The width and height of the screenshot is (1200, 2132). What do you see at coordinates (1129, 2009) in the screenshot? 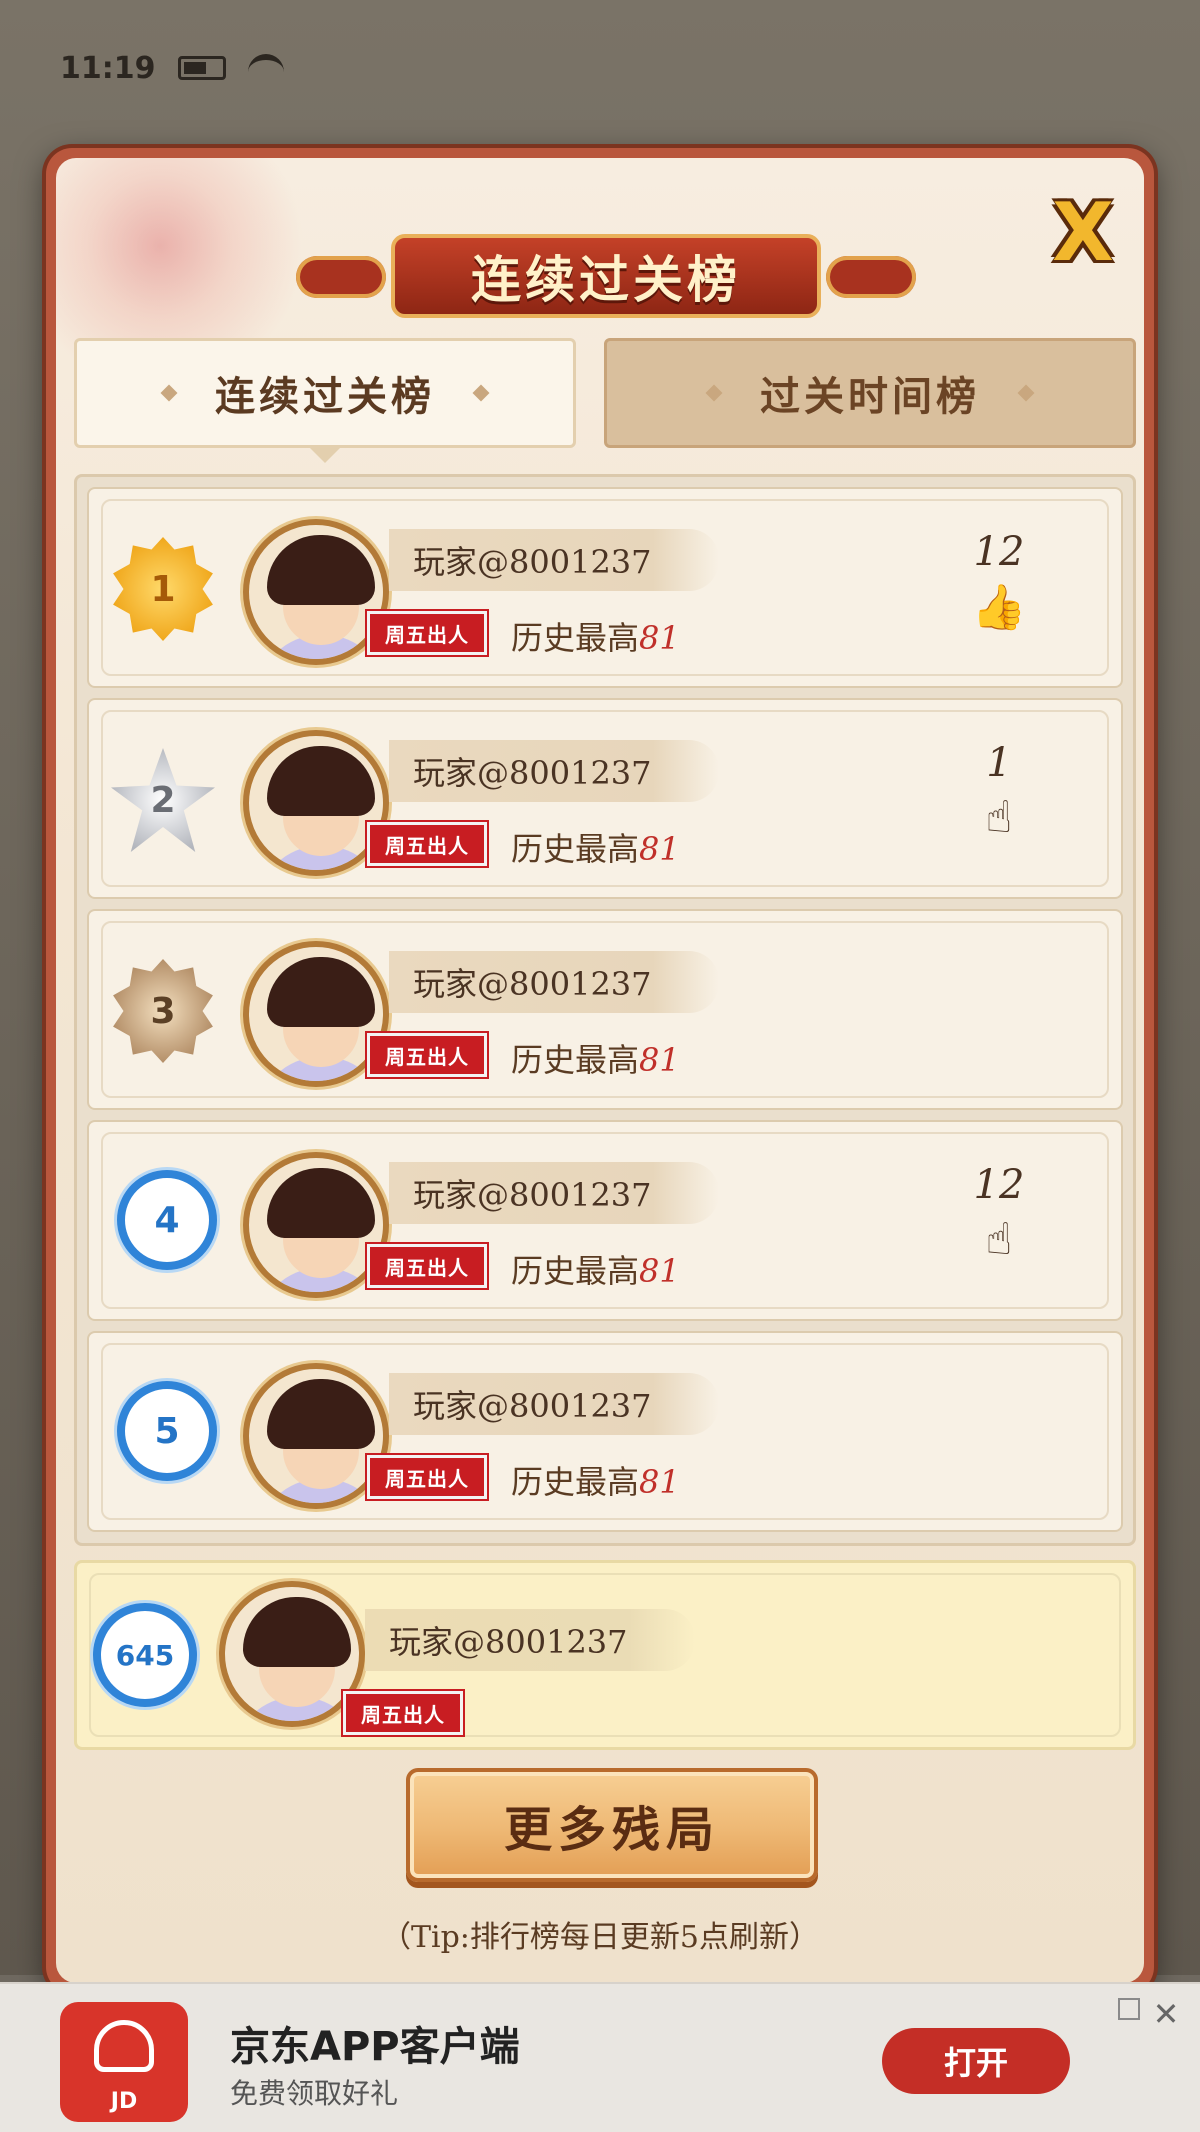
I see `ad-info-icon` at bounding box center [1129, 2009].